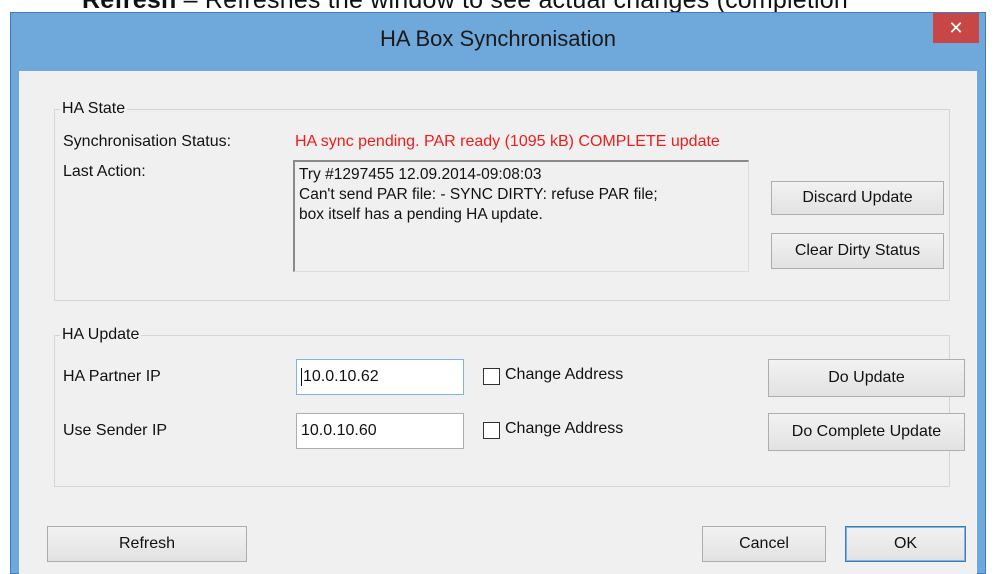  Describe the element at coordinates (905, 544) in the screenshot. I see `ok-button: OK` at that location.